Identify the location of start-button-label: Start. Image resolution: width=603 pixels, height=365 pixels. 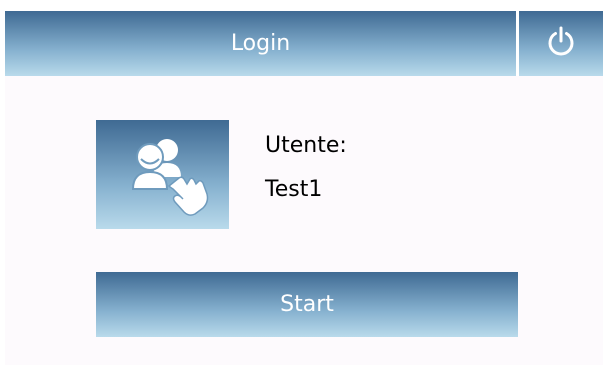
(307, 304).